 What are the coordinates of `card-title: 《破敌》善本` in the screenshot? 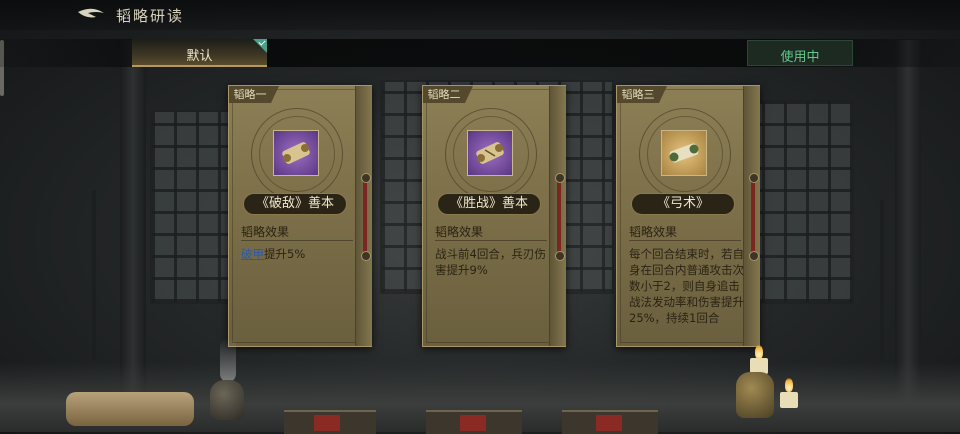 It's located at (295, 204).